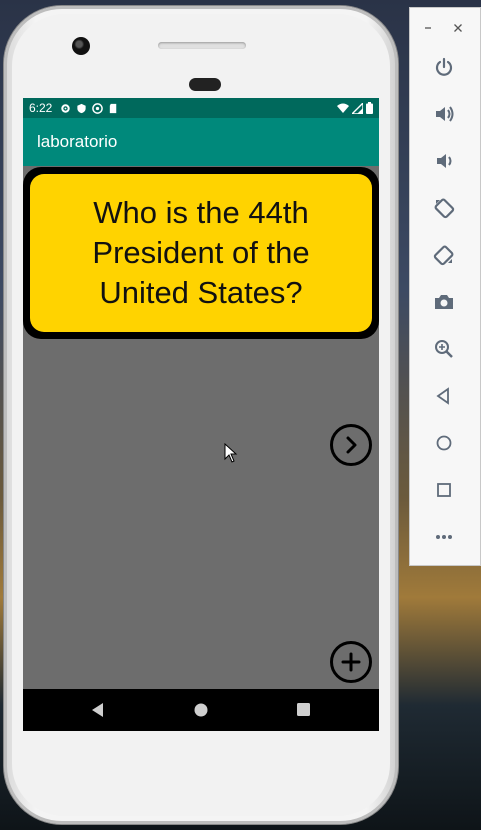 The height and width of the screenshot is (830, 481). What do you see at coordinates (369, 108) in the screenshot?
I see `battery-icon` at bounding box center [369, 108].